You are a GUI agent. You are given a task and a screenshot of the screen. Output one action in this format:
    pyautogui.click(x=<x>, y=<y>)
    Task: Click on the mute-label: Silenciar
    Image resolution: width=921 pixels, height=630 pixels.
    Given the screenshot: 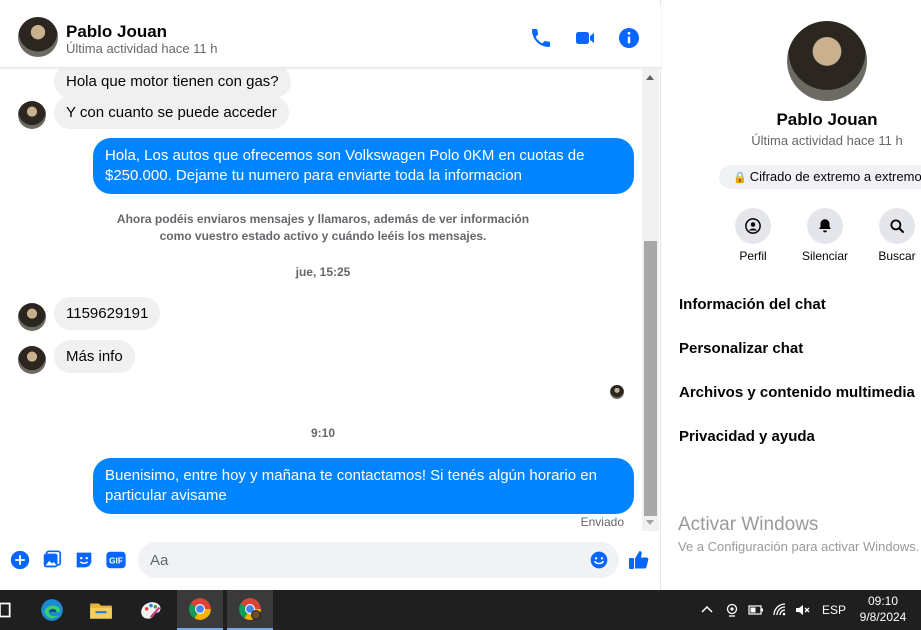 What is the action you would take?
    pyautogui.click(x=825, y=256)
    